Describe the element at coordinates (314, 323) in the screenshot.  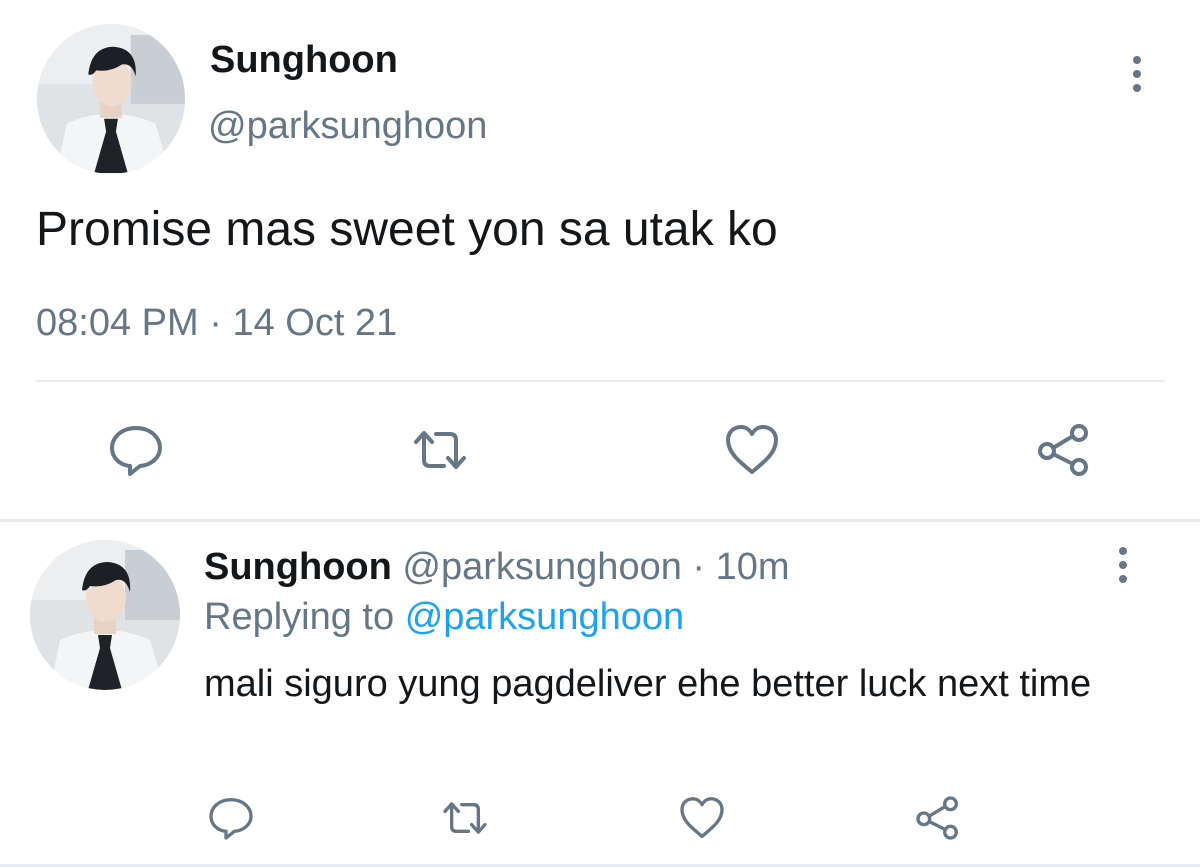
I see `tweet-date: 14 Oct 21` at that location.